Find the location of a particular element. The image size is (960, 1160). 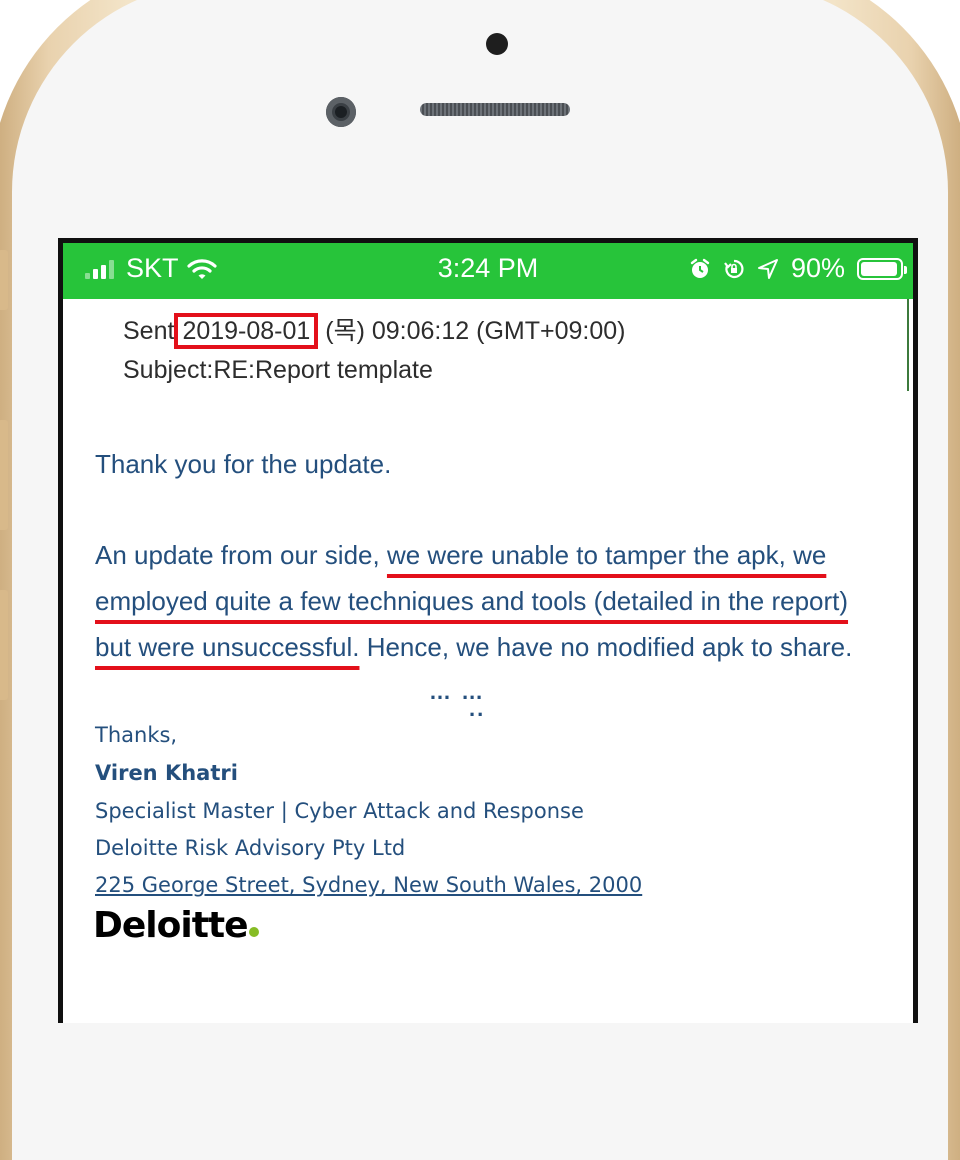

sign-off: Thanks, is located at coordinates (136, 735).